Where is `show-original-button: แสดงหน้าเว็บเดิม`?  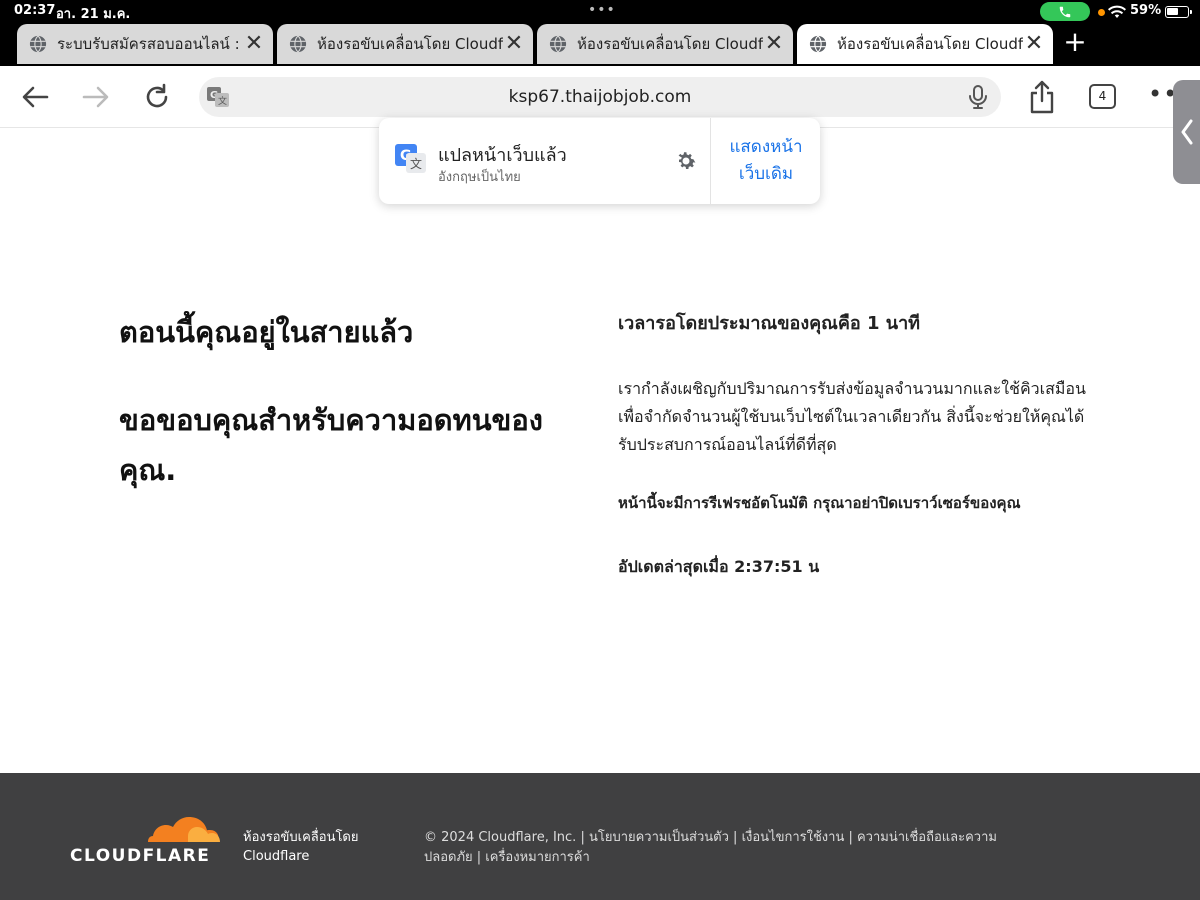 show-original-button: แสดงหน้าเว็บเดิม is located at coordinates (766, 161).